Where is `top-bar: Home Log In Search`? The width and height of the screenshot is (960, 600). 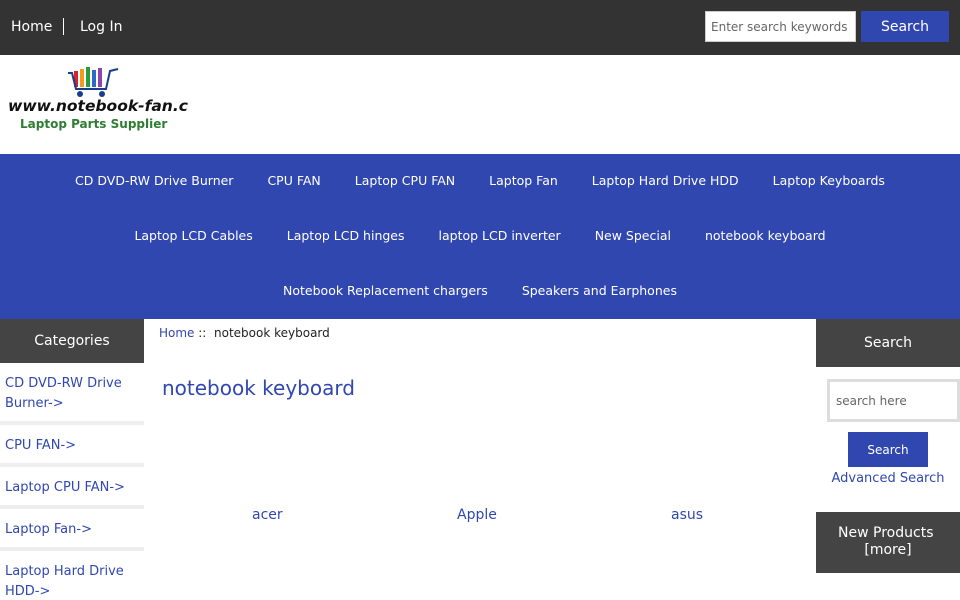
top-bar: Home Log In Search is located at coordinates (480, 27).